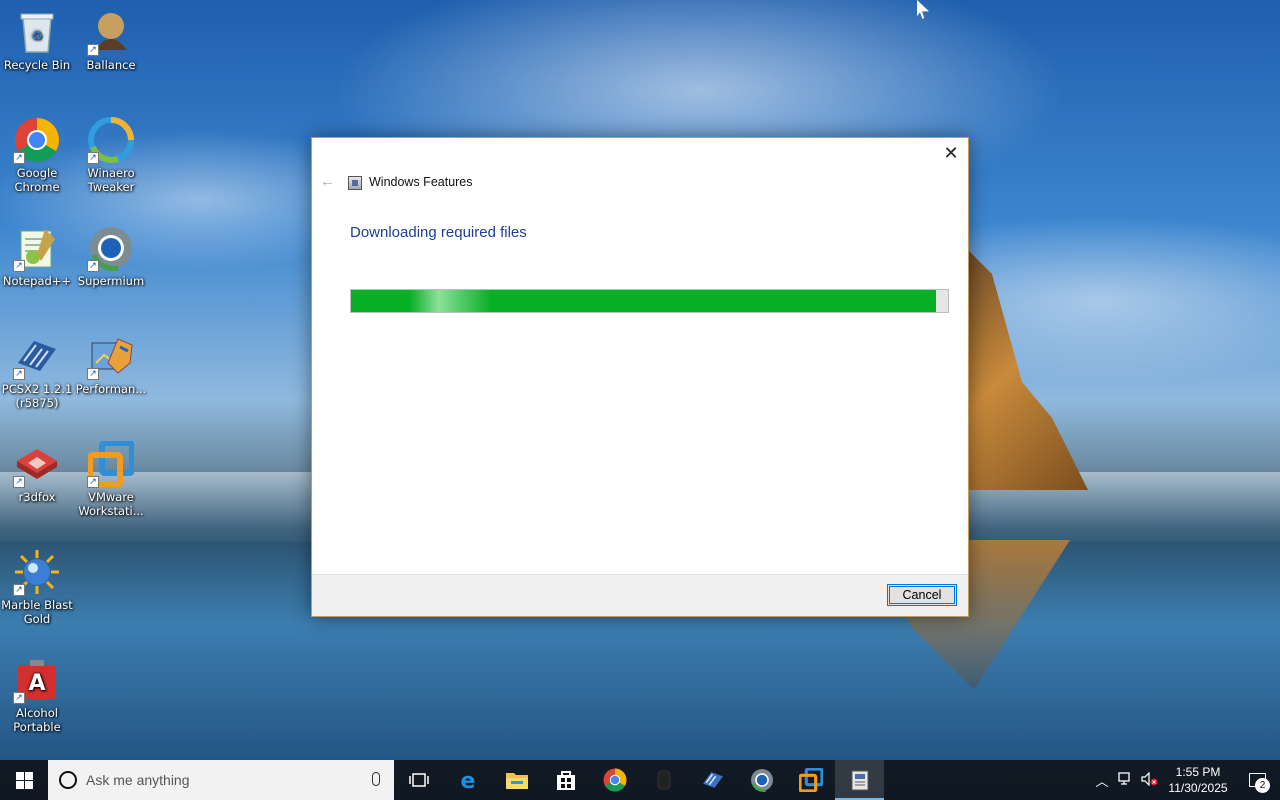 The width and height of the screenshot is (1280, 800). What do you see at coordinates (37, 497) in the screenshot?
I see `desktop-icon-label: r3dfox` at bounding box center [37, 497].